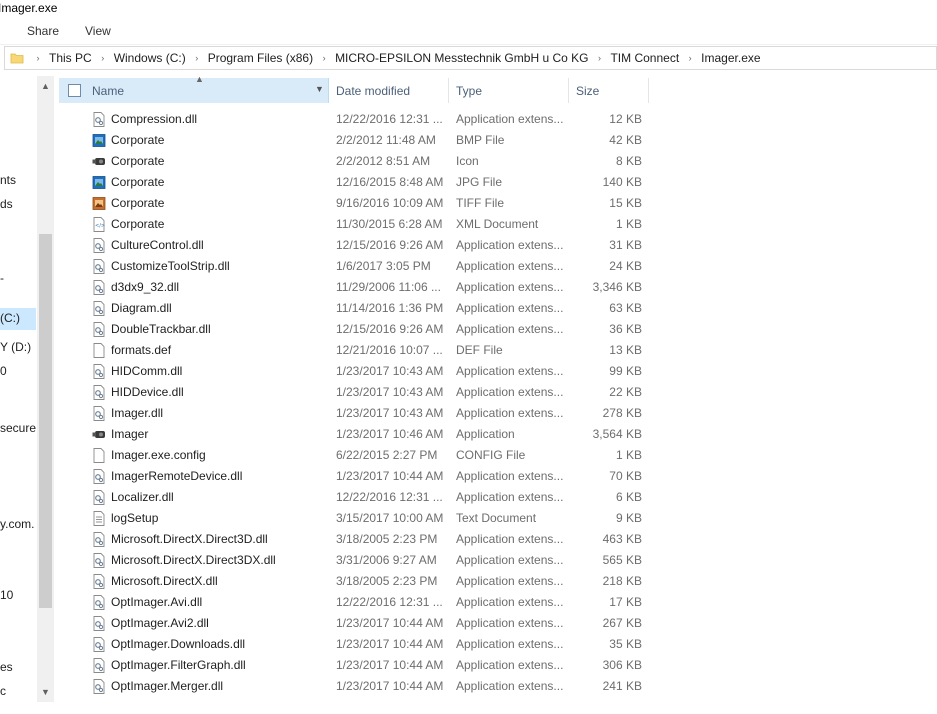  I want to click on file-type: BMP File, so click(480, 140).